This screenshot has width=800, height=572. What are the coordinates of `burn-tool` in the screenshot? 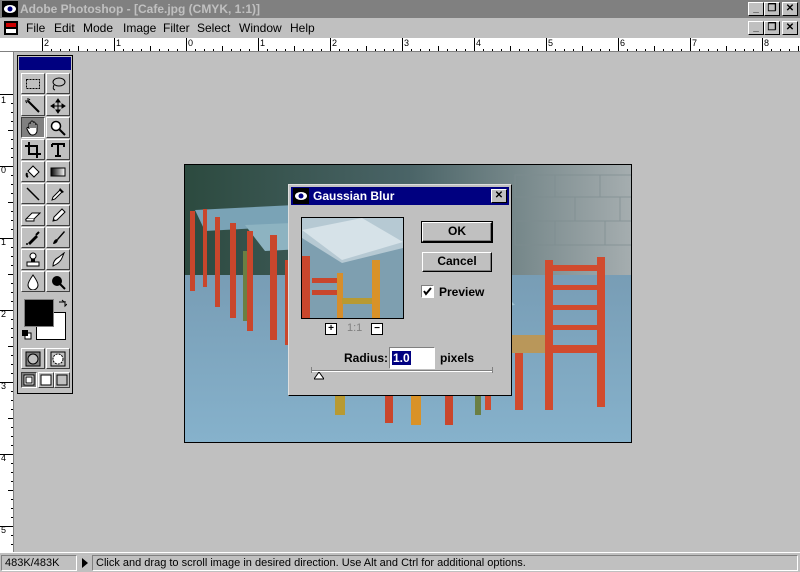 It's located at (58, 281).